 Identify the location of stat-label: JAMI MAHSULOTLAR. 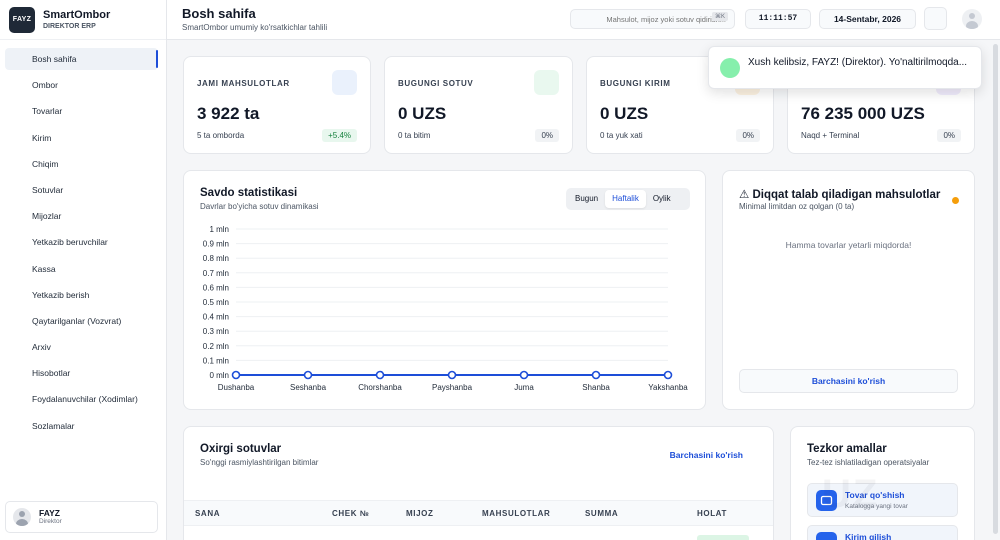
(243, 83).